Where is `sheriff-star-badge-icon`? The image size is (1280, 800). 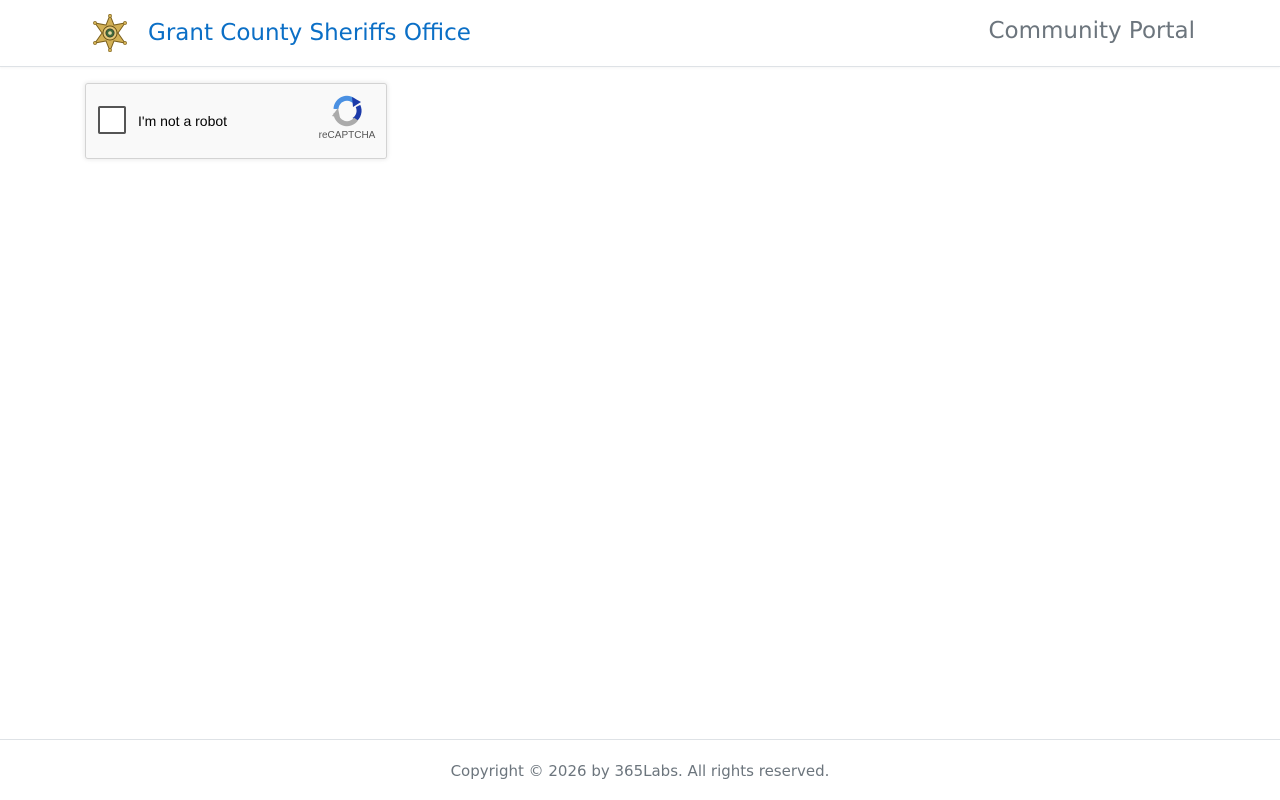 sheriff-star-badge-icon is located at coordinates (110, 33).